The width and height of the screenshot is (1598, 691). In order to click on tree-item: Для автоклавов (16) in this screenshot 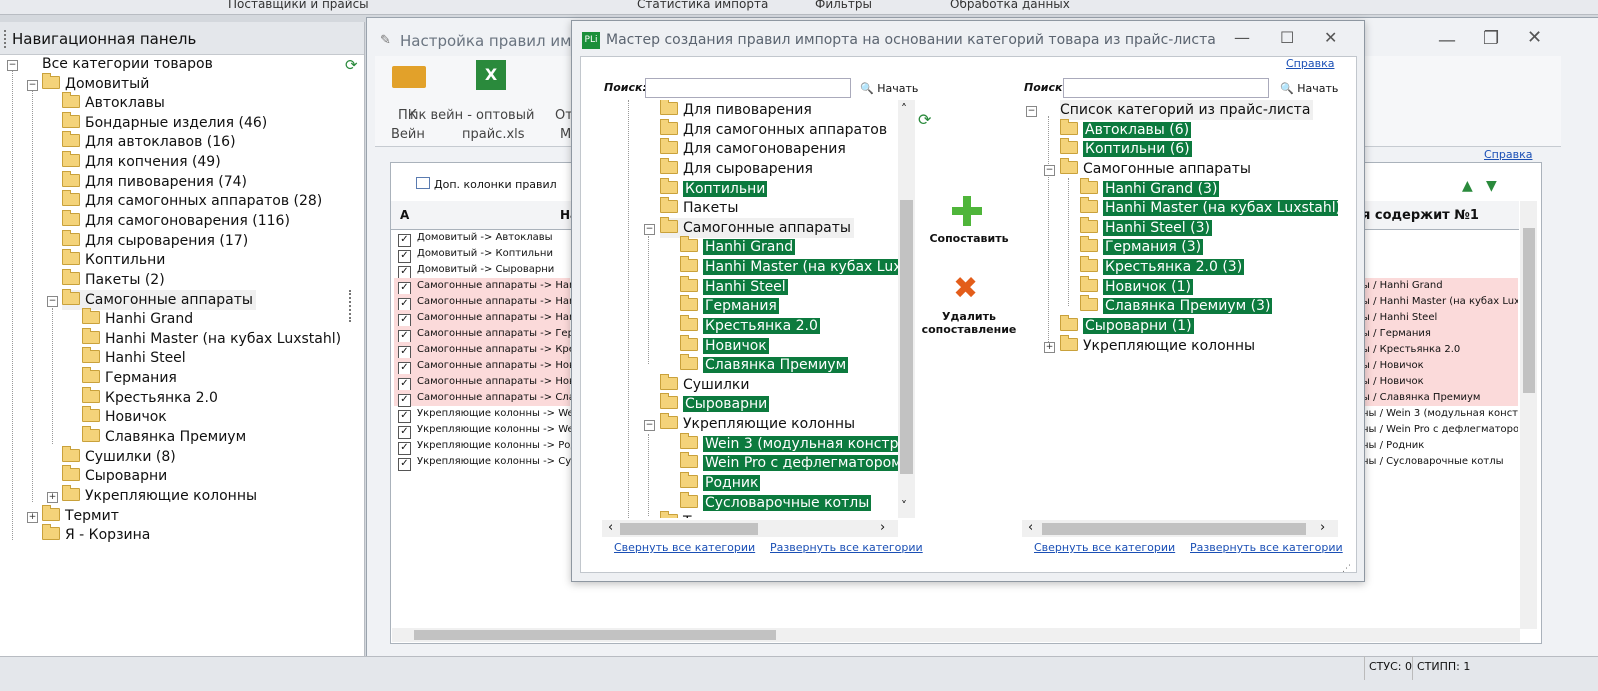, I will do `click(149, 141)`.